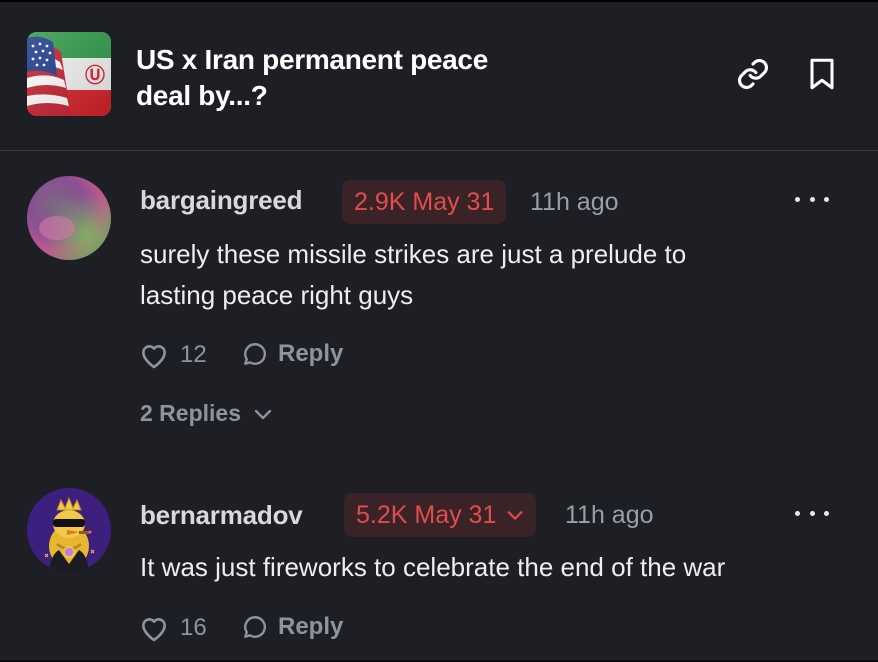 The image size is (878, 662). I want to click on like-count: 12, so click(193, 354).